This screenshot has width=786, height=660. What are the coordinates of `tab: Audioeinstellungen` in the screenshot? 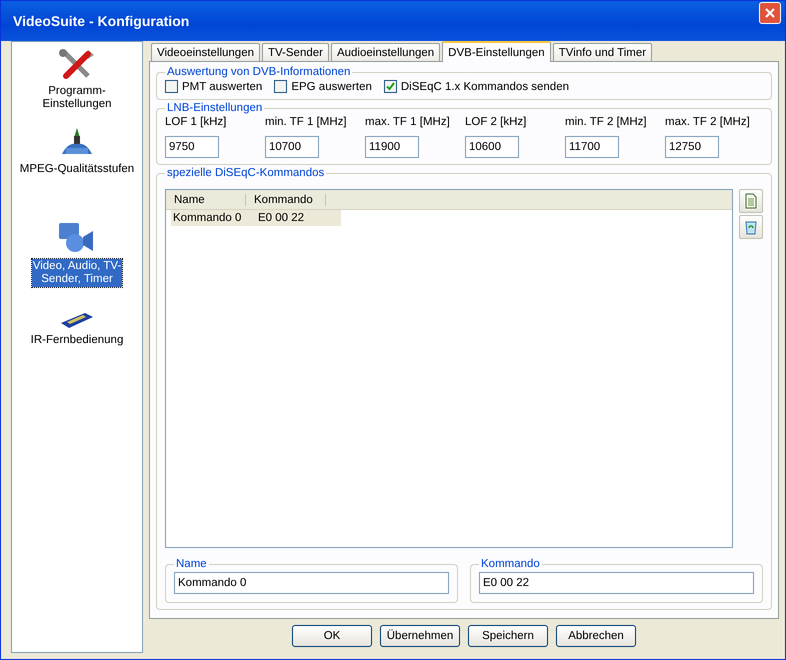 It's located at (385, 52).